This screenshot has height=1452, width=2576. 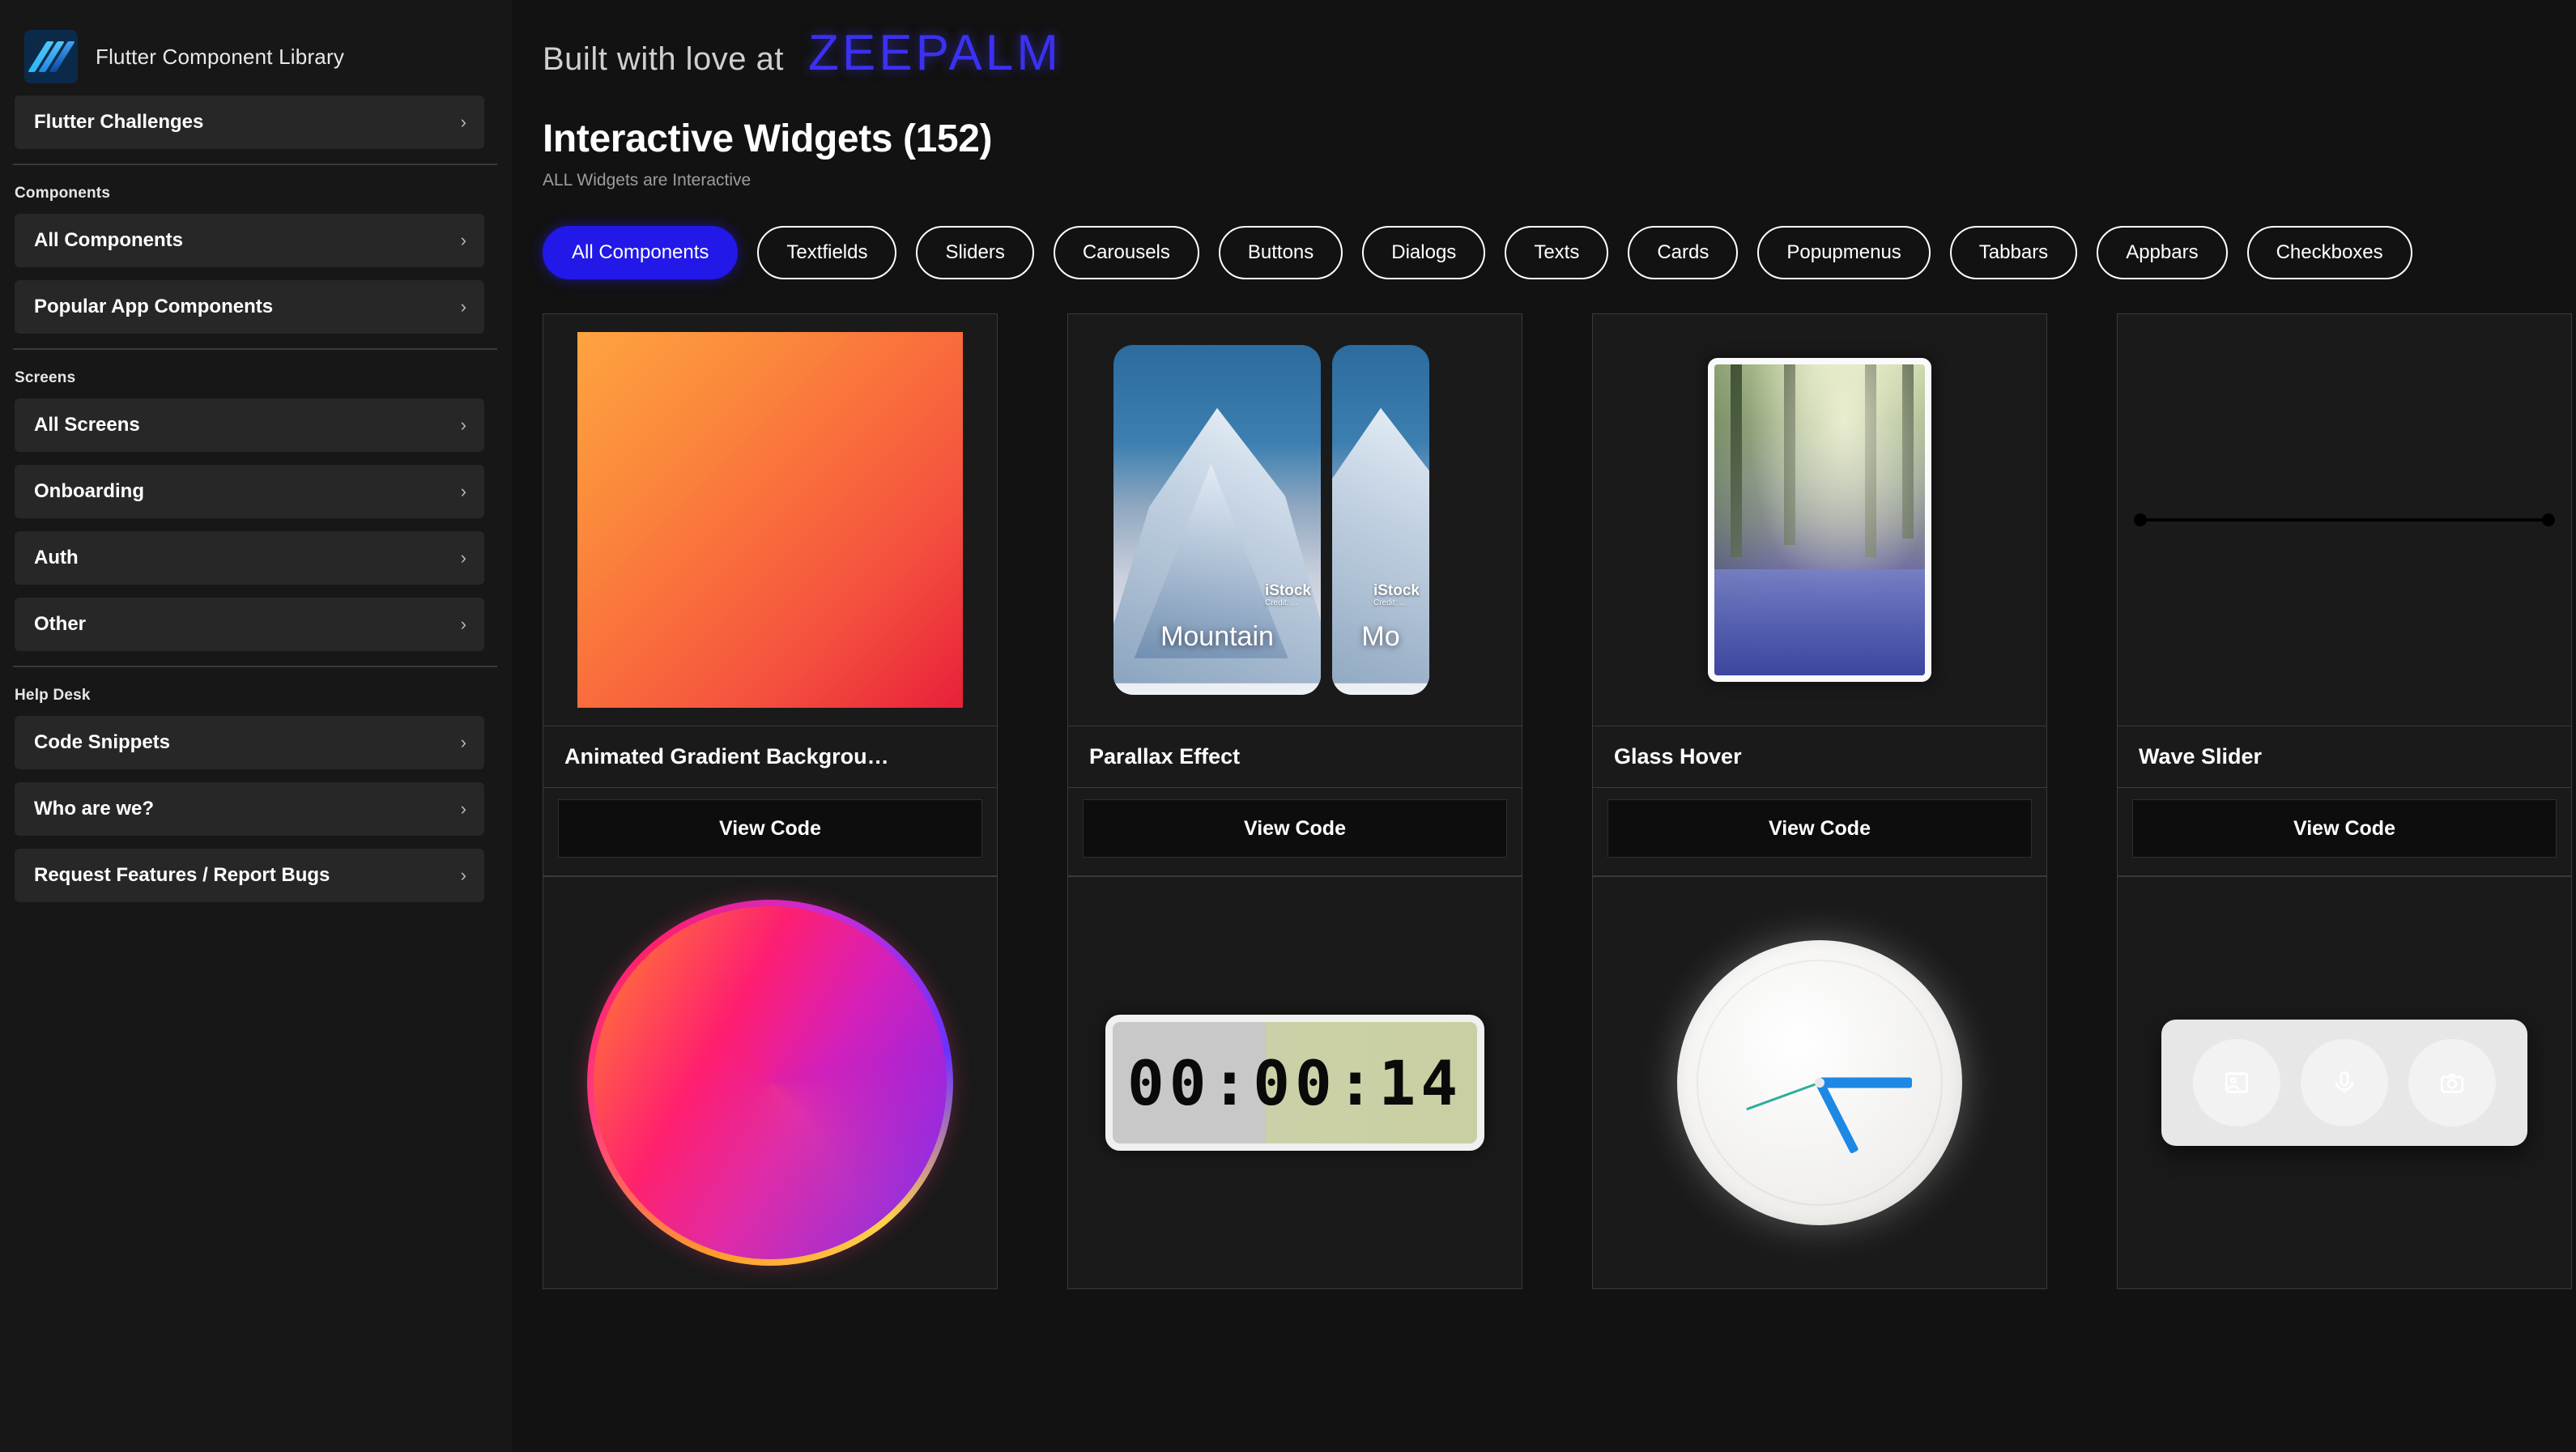 I want to click on filter-chip-texts: Texts, so click(x=1557, y=252).